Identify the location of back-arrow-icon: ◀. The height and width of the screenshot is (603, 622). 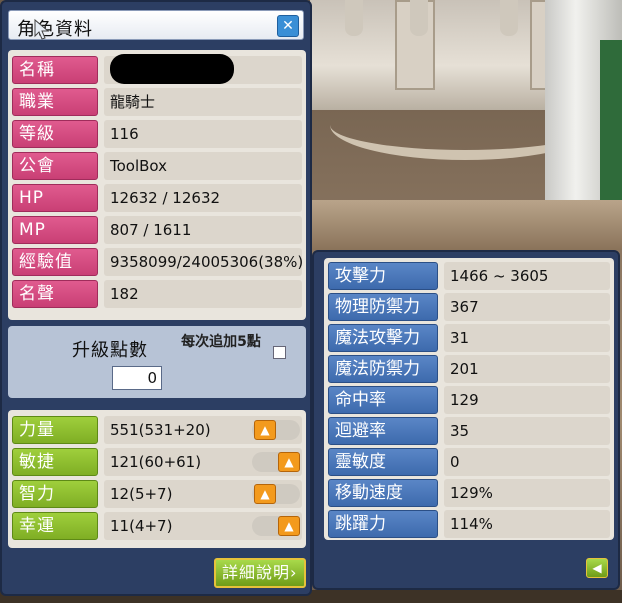
(597, 568).